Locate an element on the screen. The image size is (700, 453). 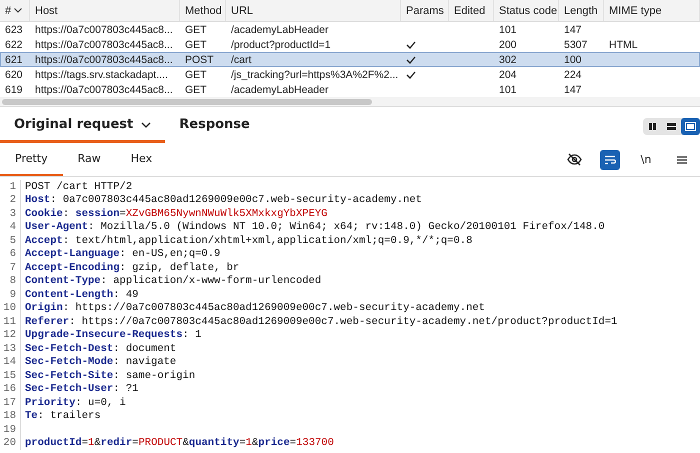
column-title: Params is located at coordinates (425, 10).